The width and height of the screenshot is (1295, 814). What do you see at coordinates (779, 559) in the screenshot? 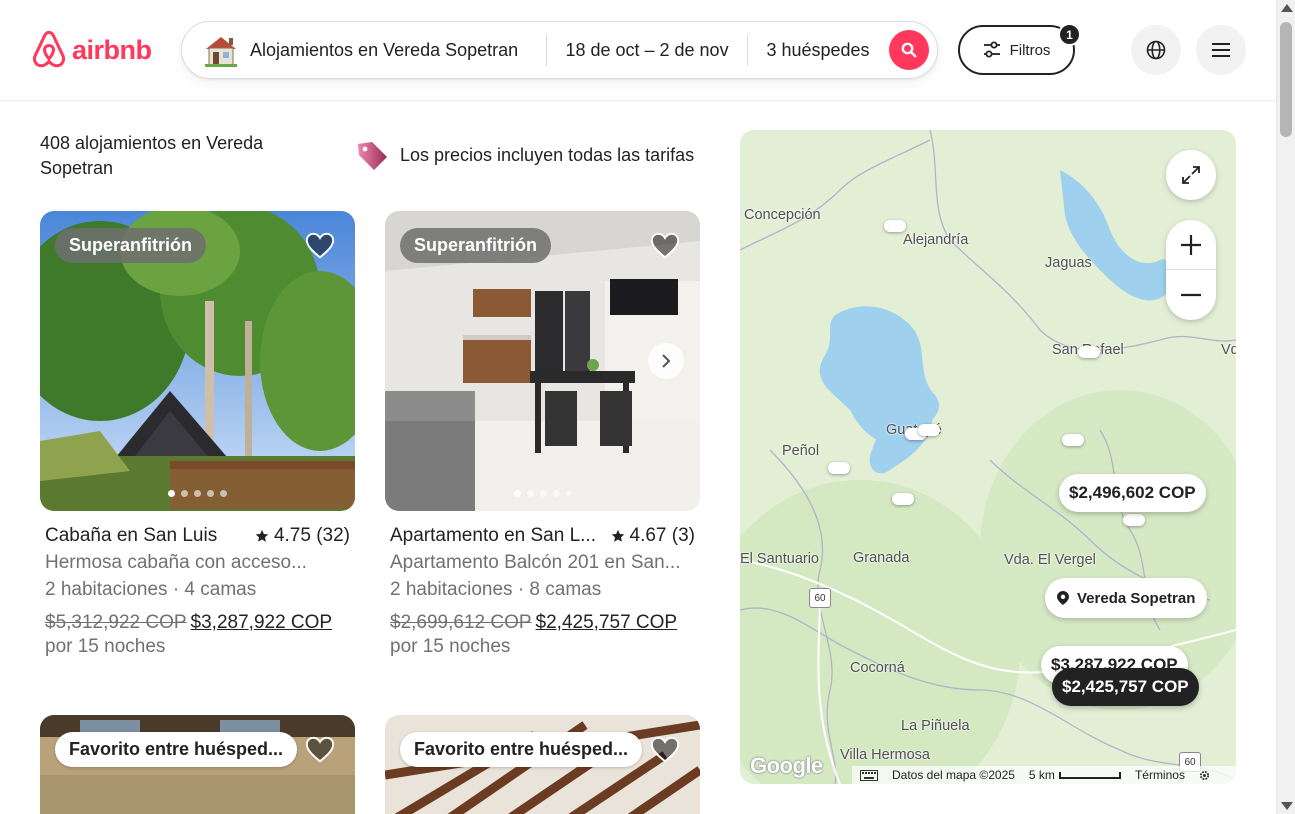
I see `map-place-label: El Santuario` at bounding box center [779, 559].